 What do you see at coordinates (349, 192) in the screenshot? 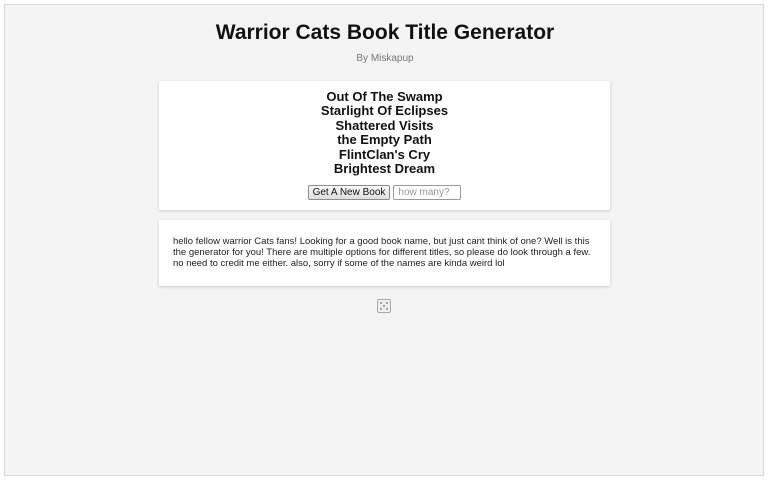
I see `get-new-book-button: Get A New Book` at bounding box center [349, 192].